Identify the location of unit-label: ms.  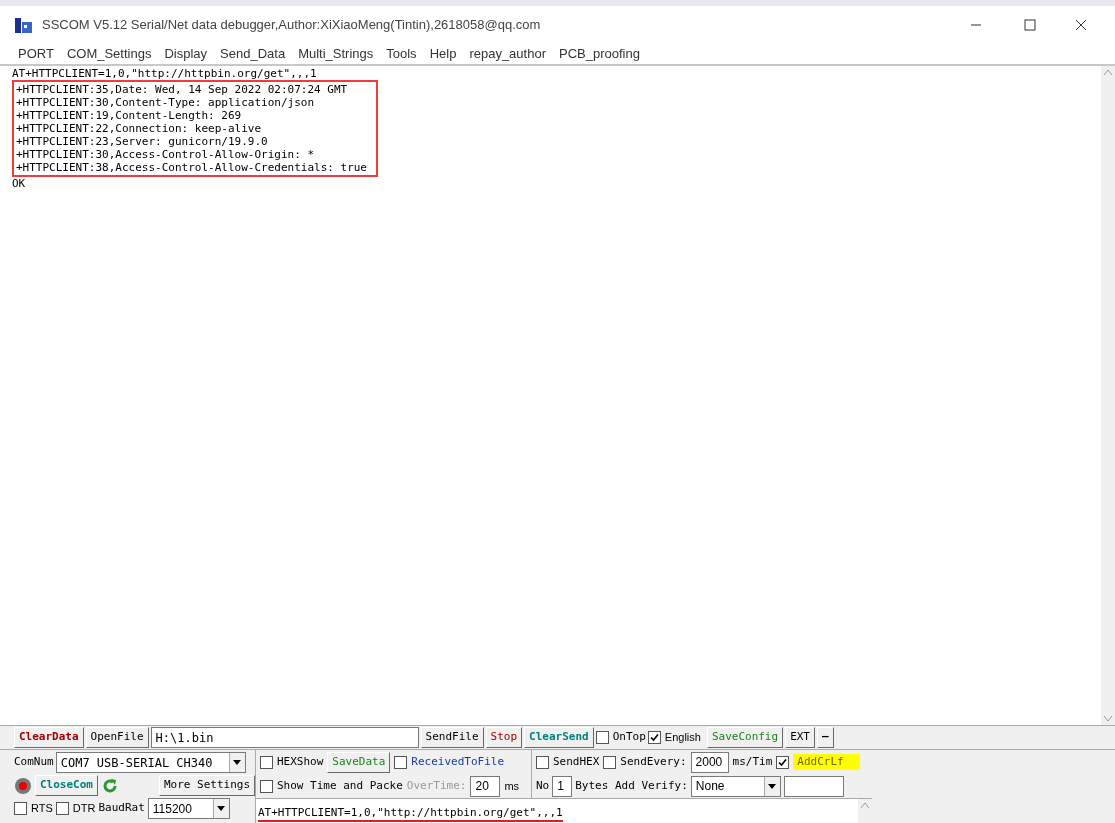
(512, 786).